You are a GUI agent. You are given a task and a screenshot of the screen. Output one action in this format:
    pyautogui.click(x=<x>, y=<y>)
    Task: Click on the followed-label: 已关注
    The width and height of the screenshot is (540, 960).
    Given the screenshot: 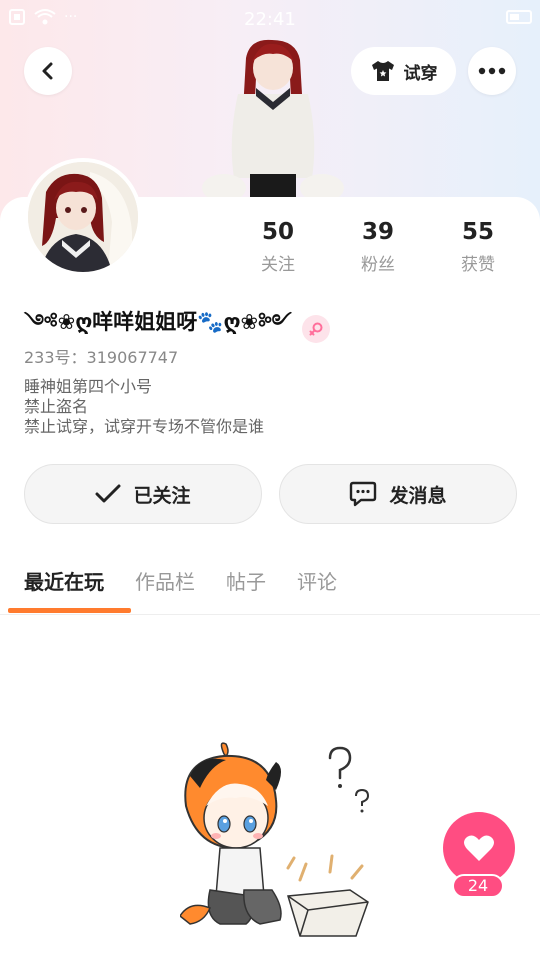 What is the action you would take?
    pyautogui.click(x=162, y=495)
    